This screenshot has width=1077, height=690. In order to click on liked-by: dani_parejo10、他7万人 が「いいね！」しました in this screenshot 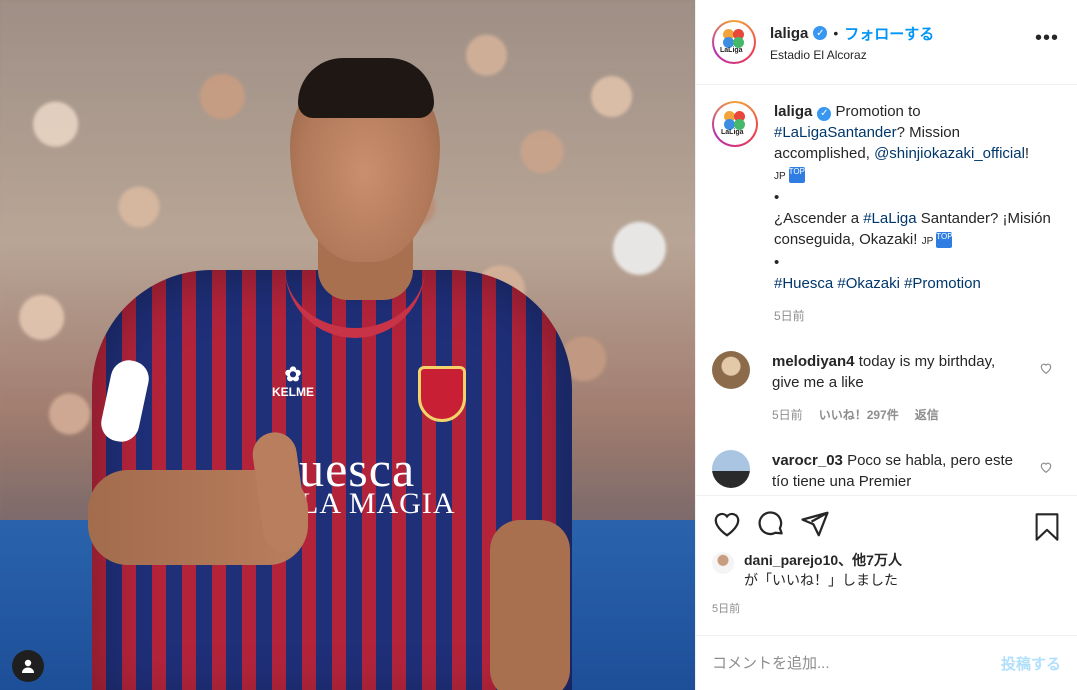, I will do `click(886, 570)`.